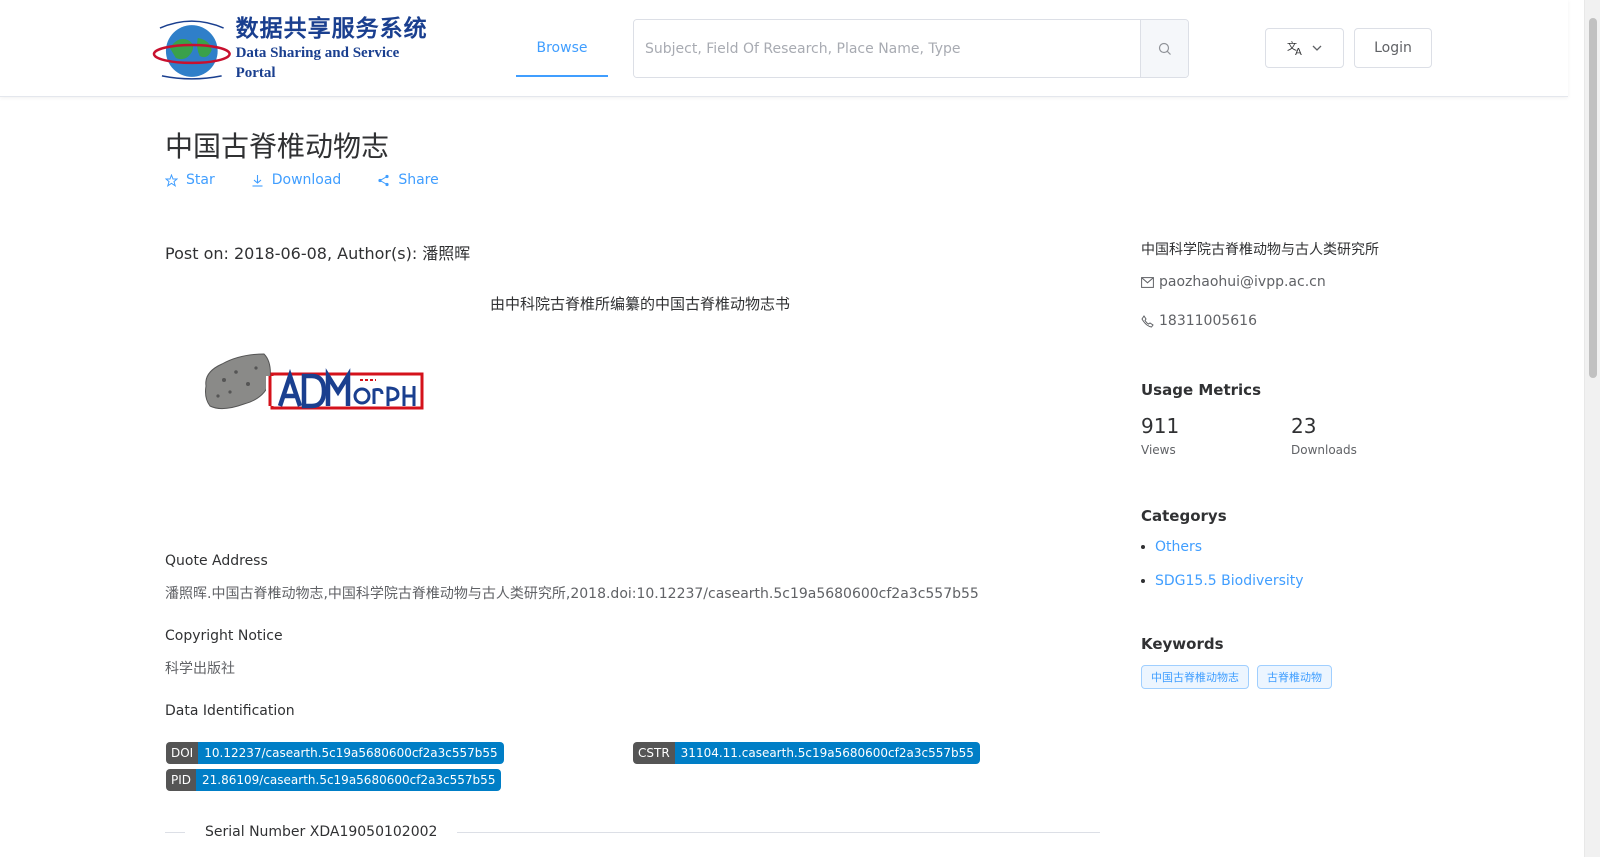  Describe the element at coordinates (1195, 677) in the screenshot. I see `keyword-tag: 中国古脊椎动物志` at that location.